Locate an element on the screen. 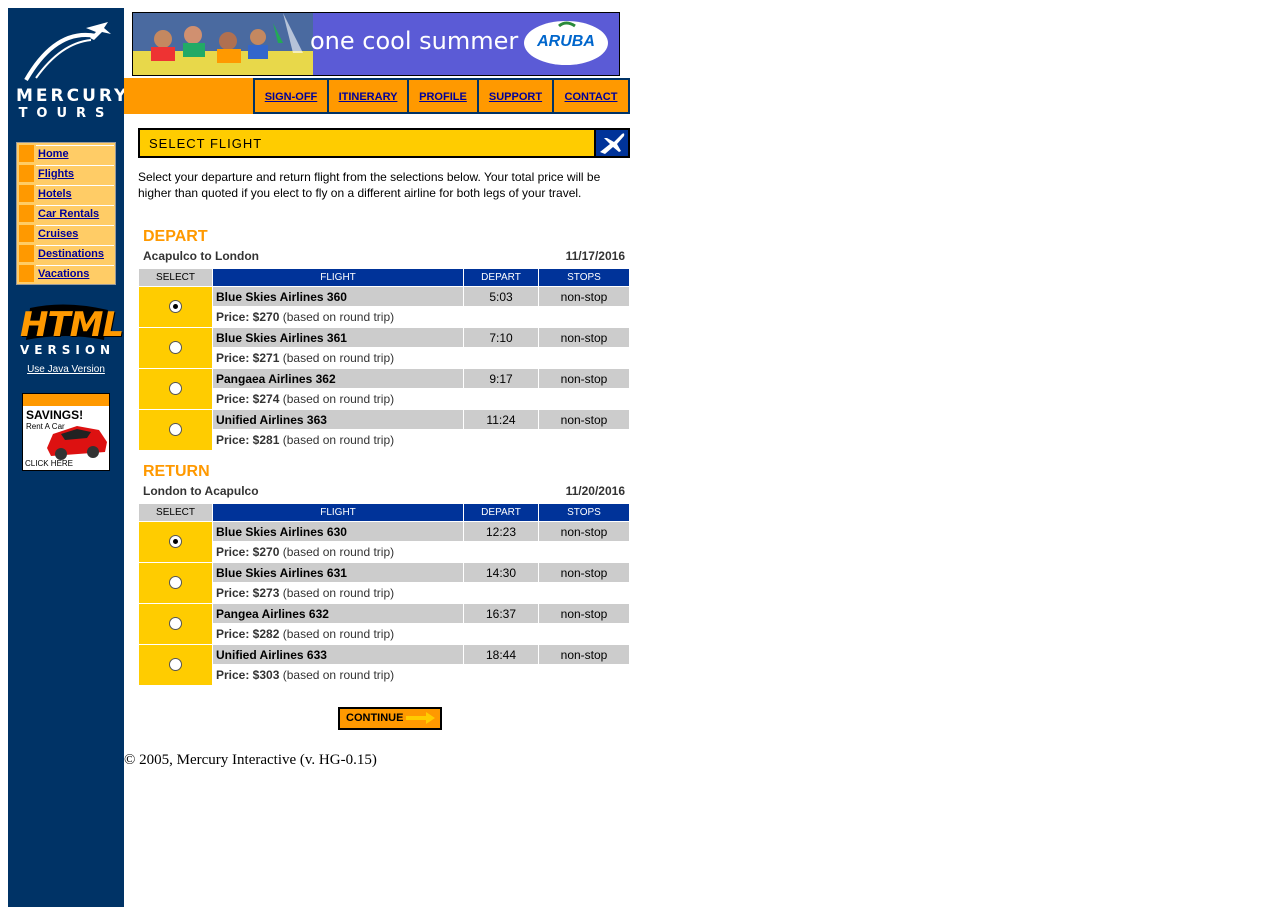 The height and width of the screenshot is (915, 1280). price-label: Price: $271 is located at coordinates (248, 358).